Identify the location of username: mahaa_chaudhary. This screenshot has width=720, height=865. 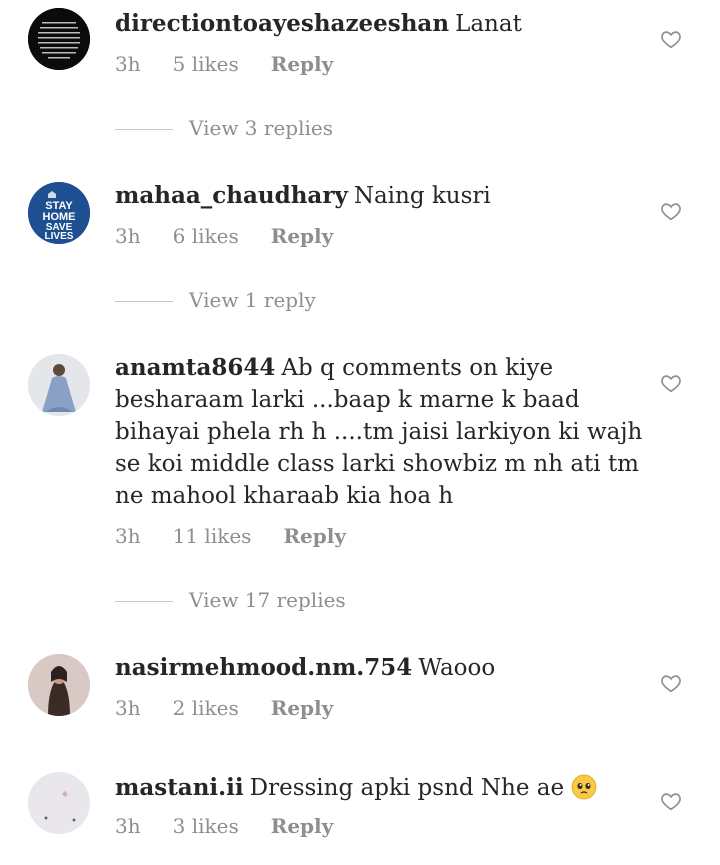
(231, 195).